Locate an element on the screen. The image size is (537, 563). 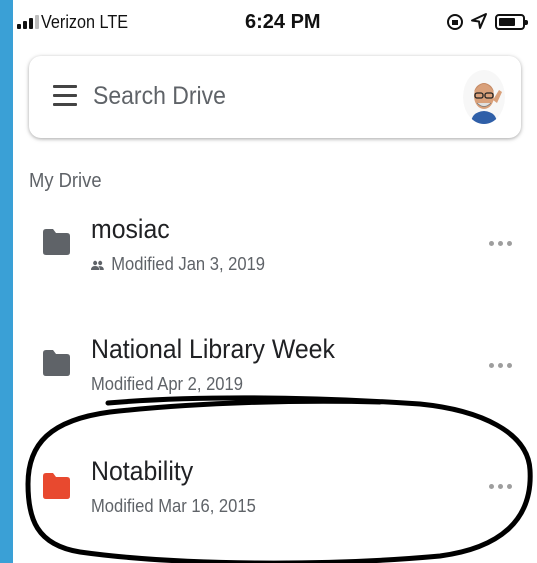
account-avatar is located at coordinates (484, 97).